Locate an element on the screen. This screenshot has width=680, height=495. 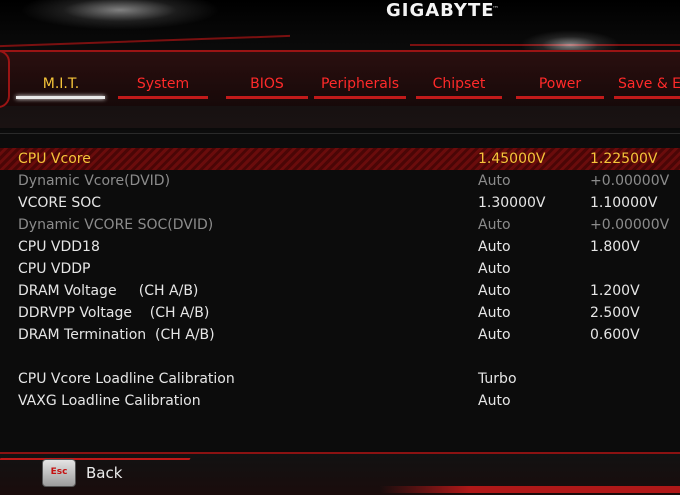
setting-label: DRAM Termination (CH A/B) is located at coordinates (116, 335).